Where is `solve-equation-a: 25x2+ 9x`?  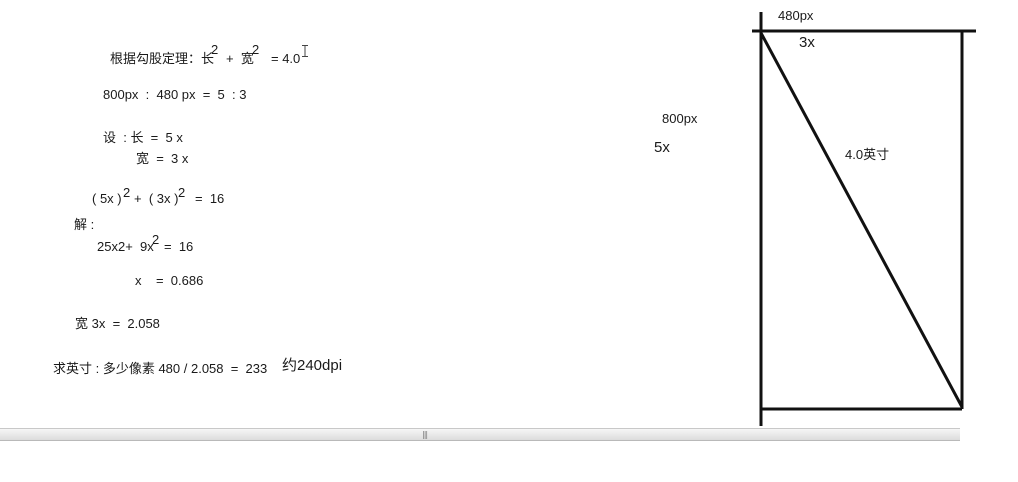
solve-equation-a: 25x2+ 9x is located at coordinates (125, 246).